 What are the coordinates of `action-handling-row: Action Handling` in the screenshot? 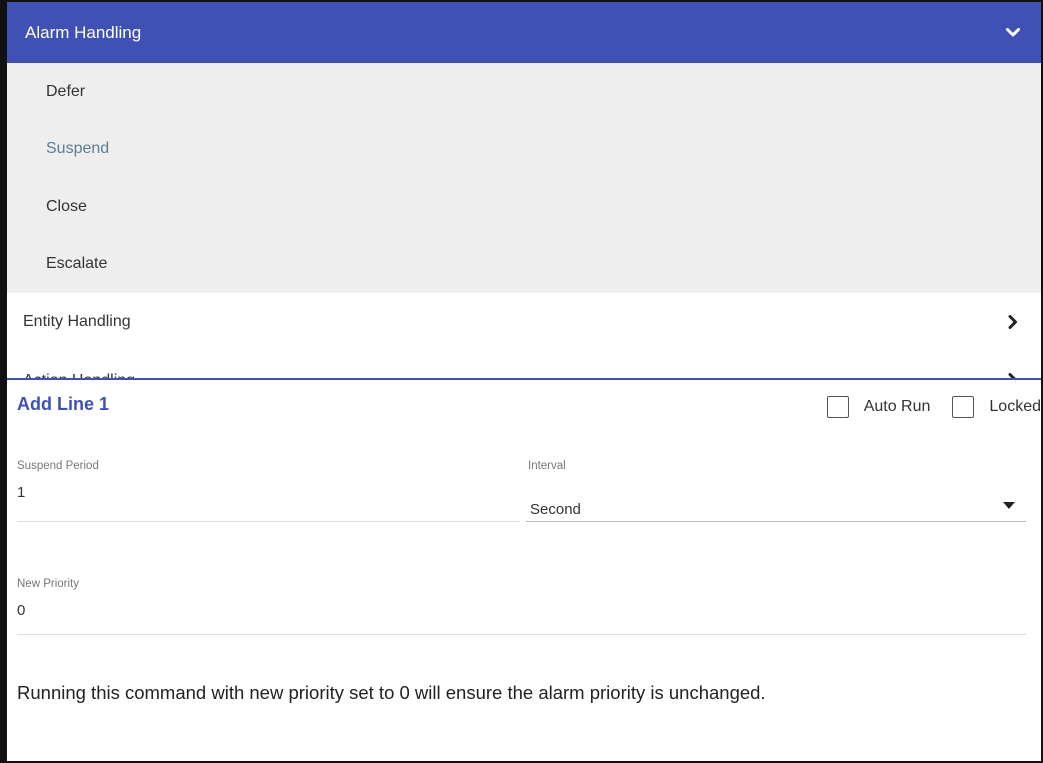 It's located at (524, 364).